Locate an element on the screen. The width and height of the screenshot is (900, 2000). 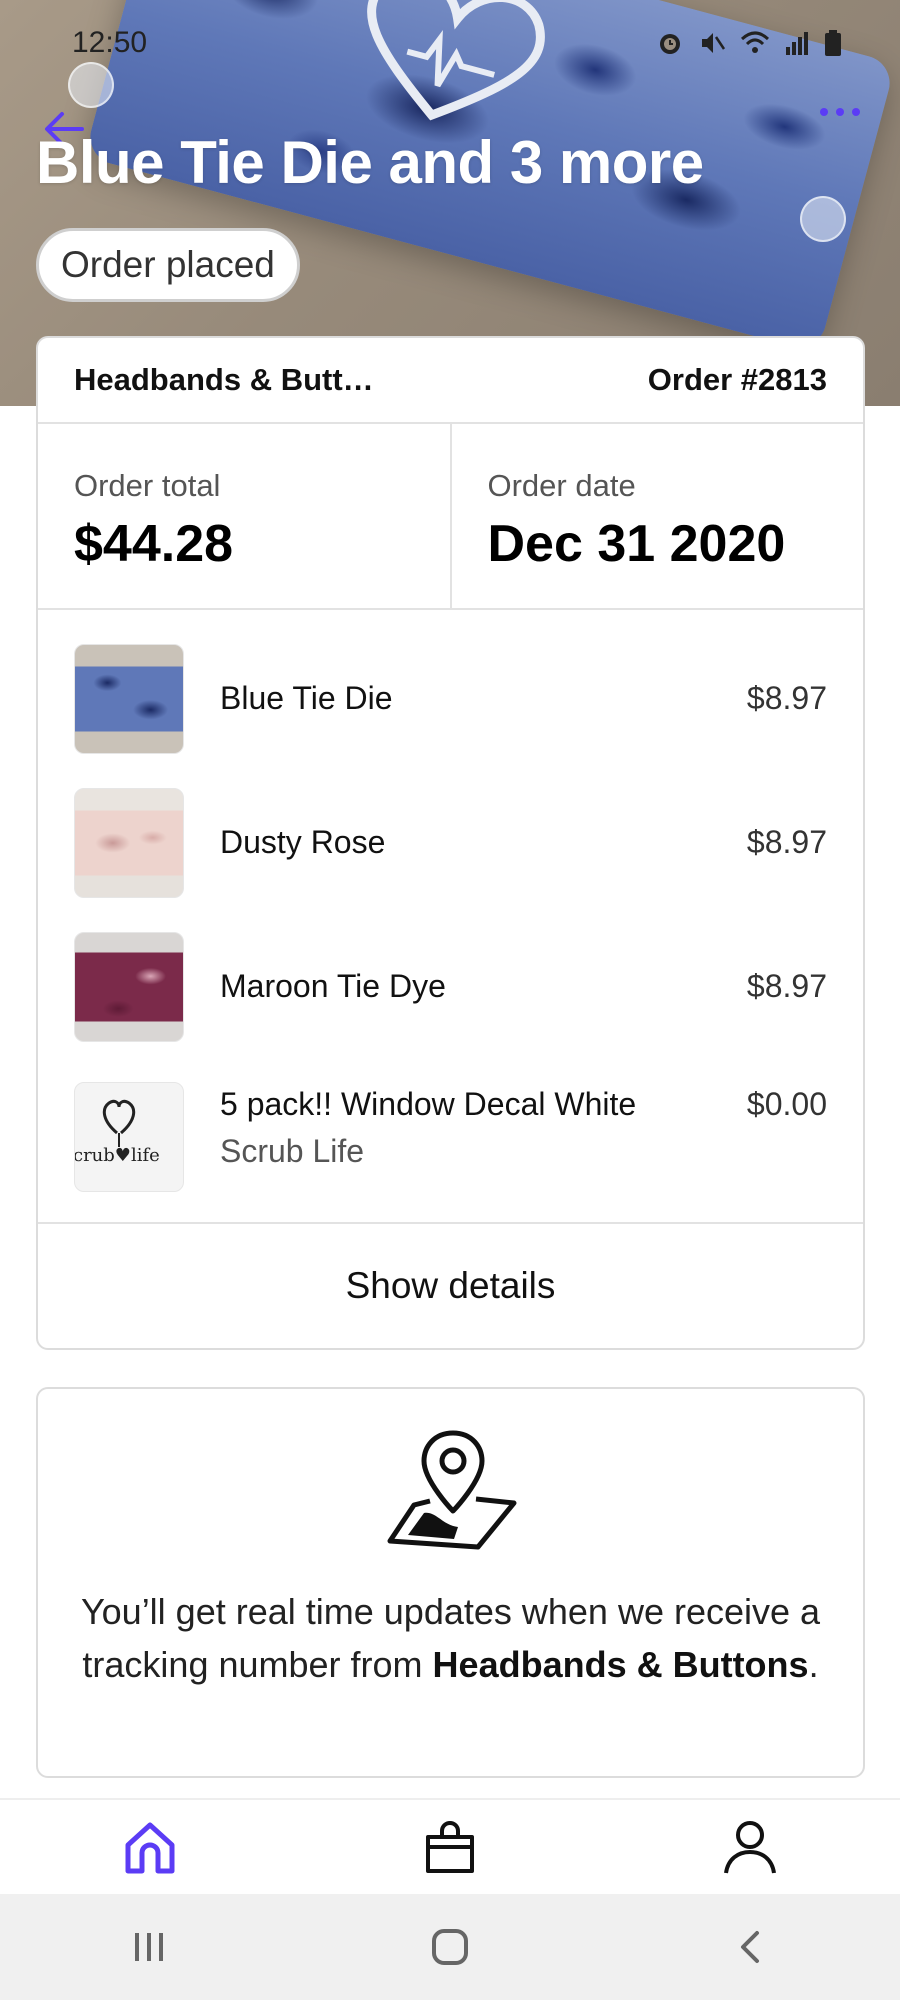
battery-icon is located at coordinates (833, 43).